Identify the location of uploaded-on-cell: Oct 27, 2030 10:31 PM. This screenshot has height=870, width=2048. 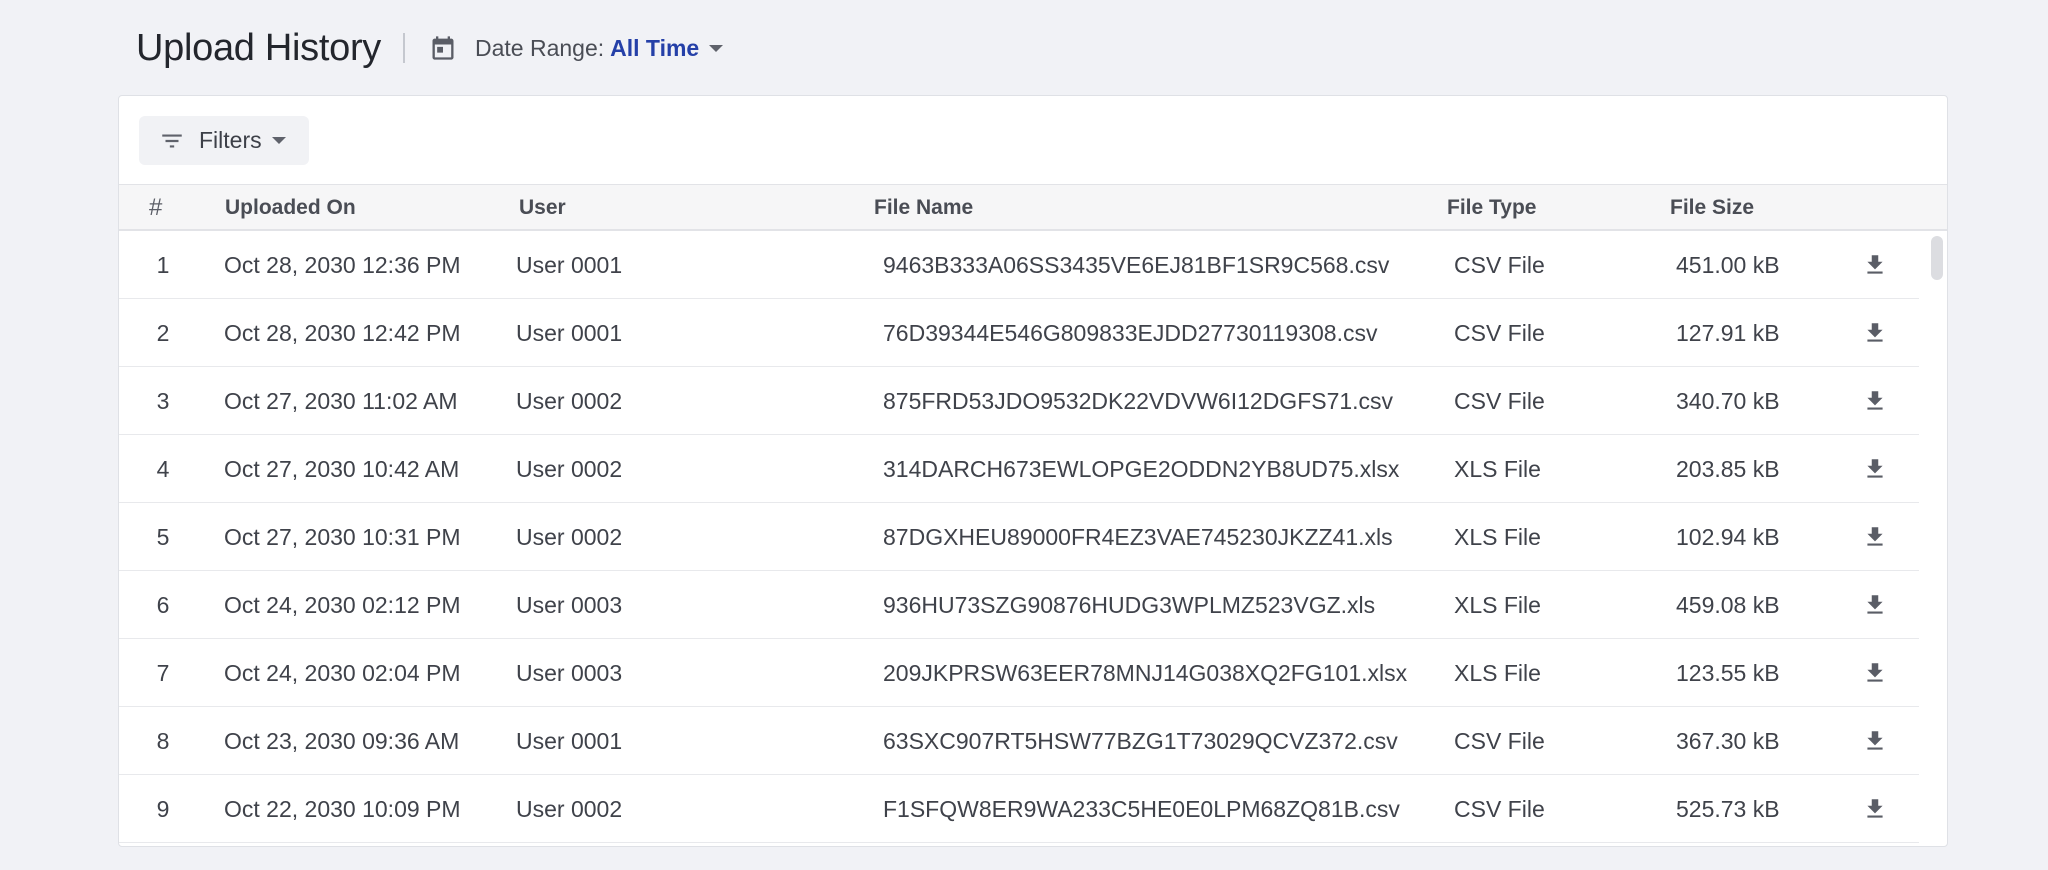
(342, 537).